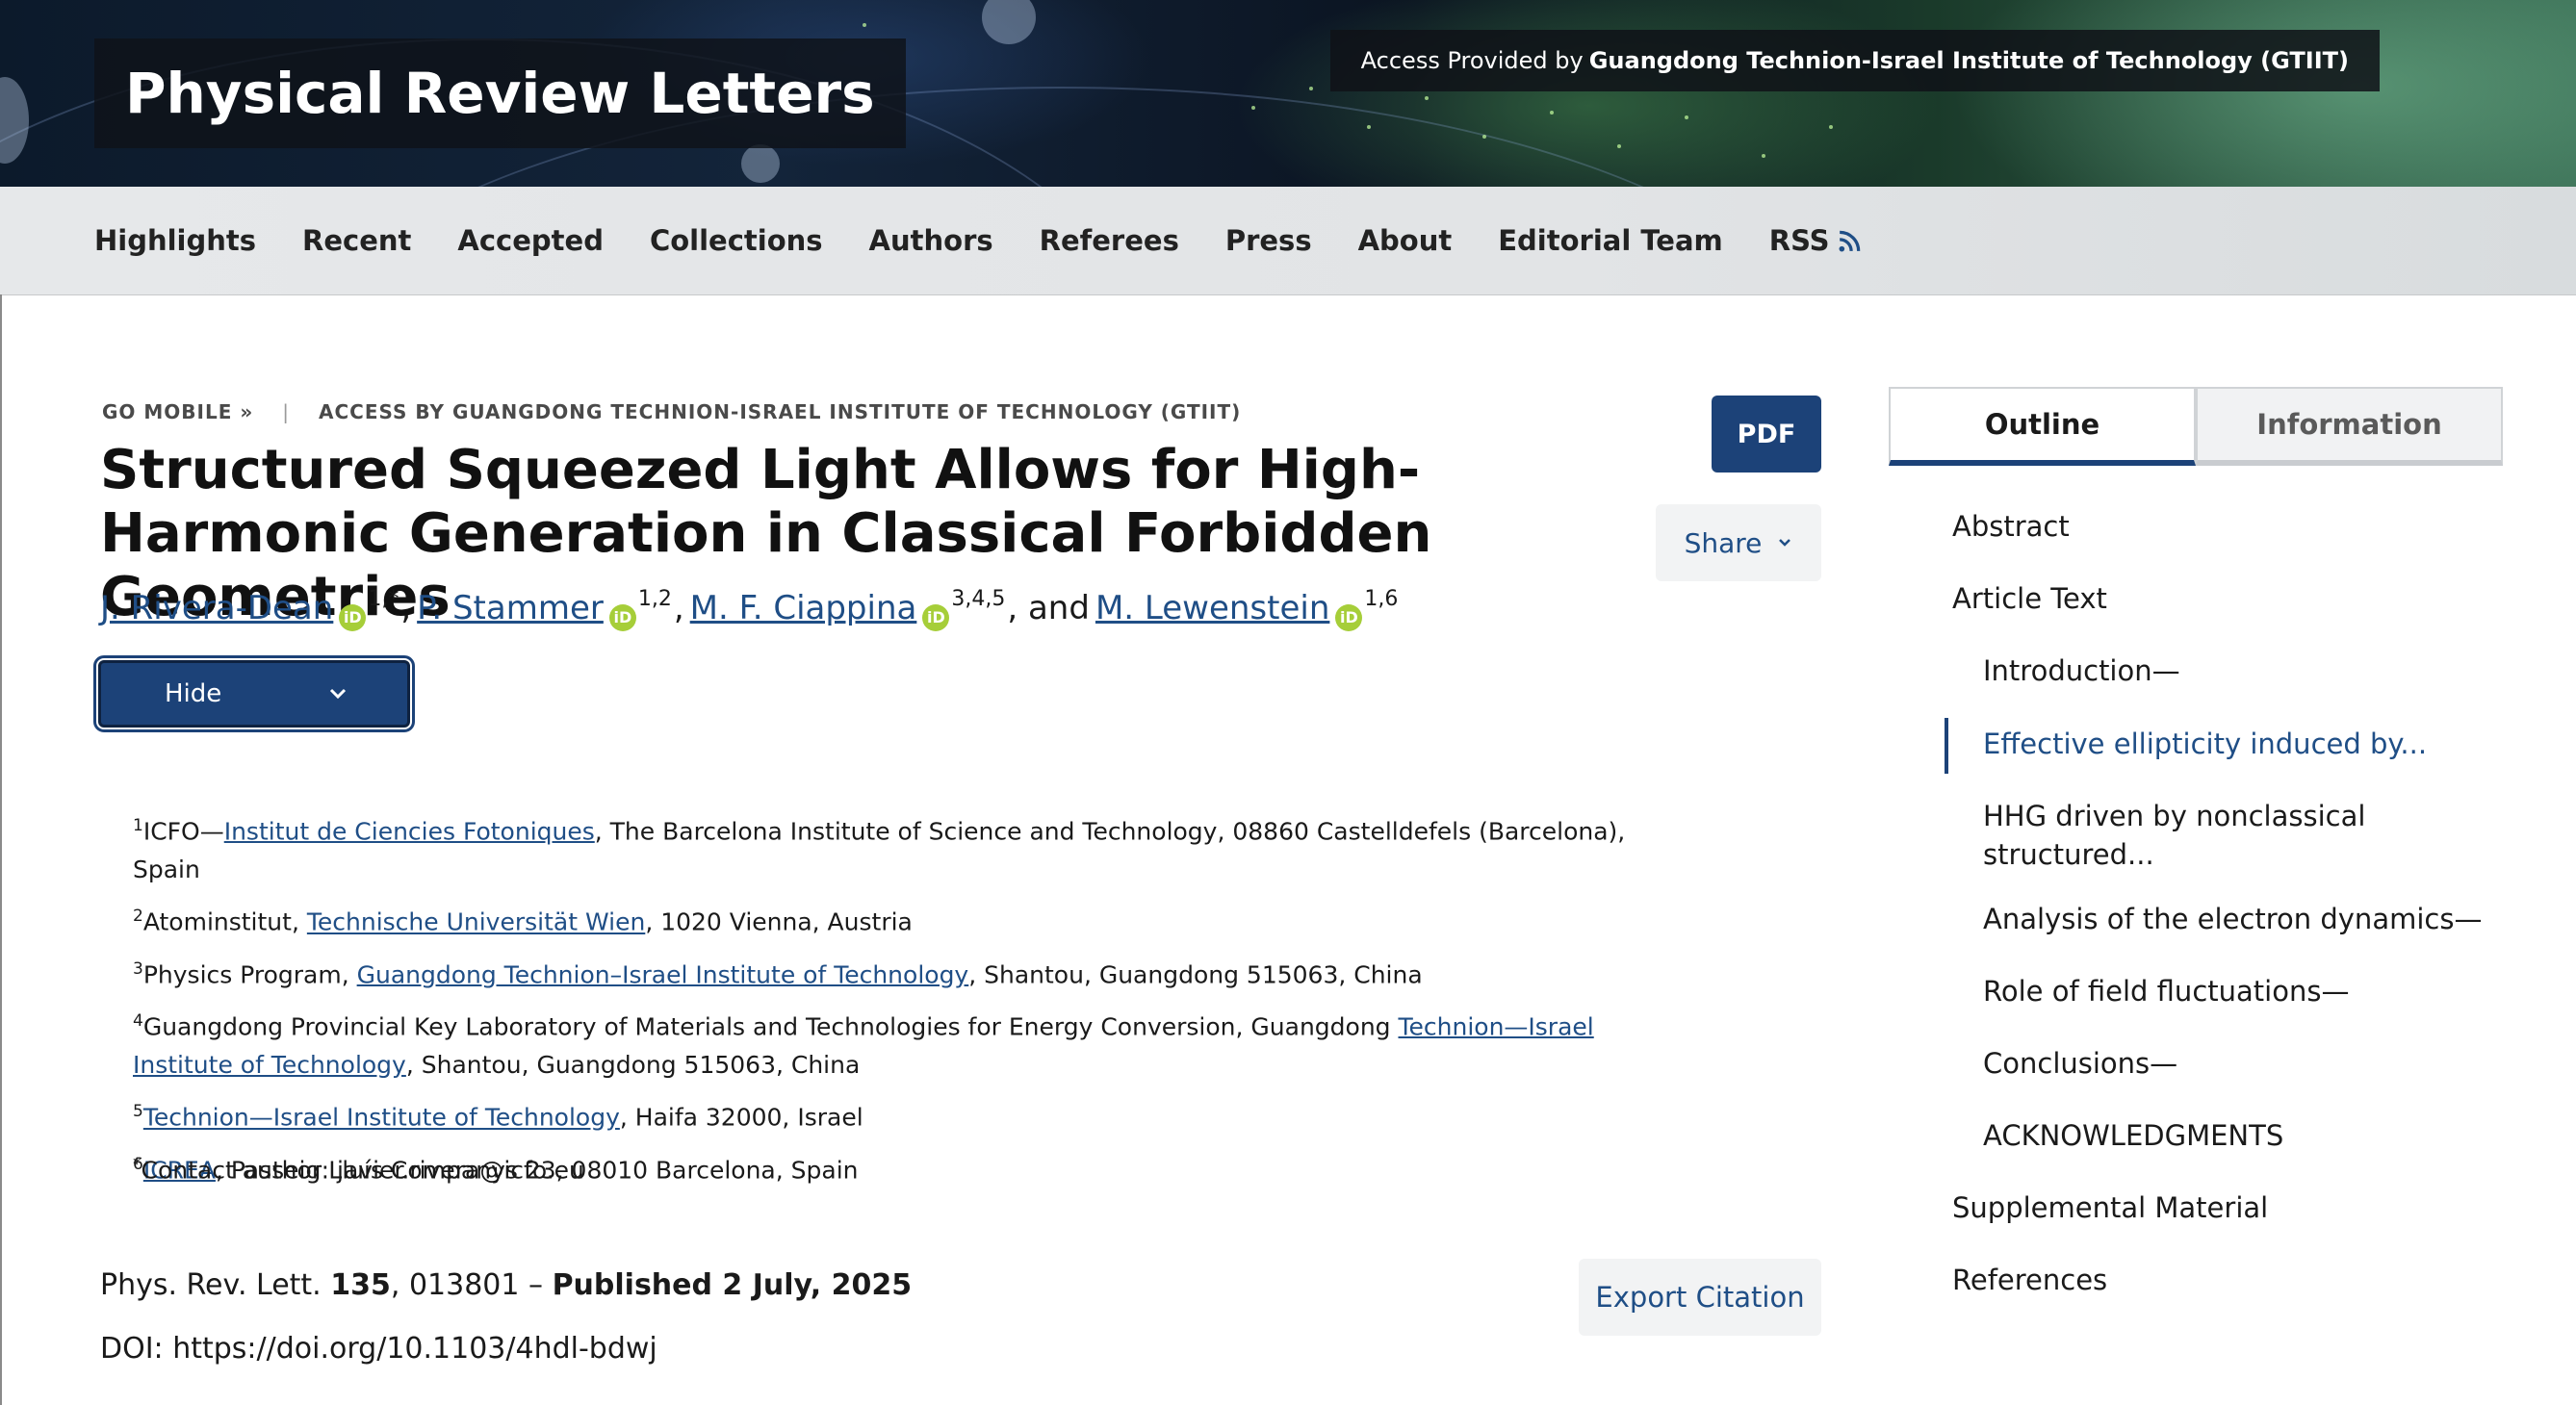  What do you see at coordinates (1, 849) in the screenshot?
I see `page-left-border` at bounding box center [1, 849].